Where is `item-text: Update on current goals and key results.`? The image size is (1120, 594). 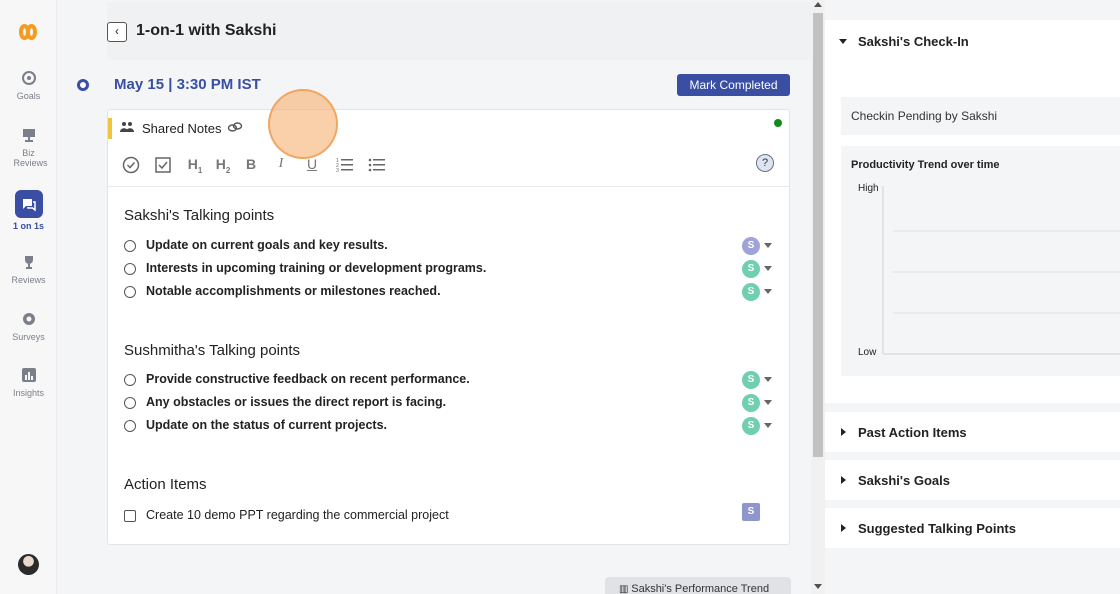 item-text: Update on current goals and key results. is located at coordinates (267, 245).